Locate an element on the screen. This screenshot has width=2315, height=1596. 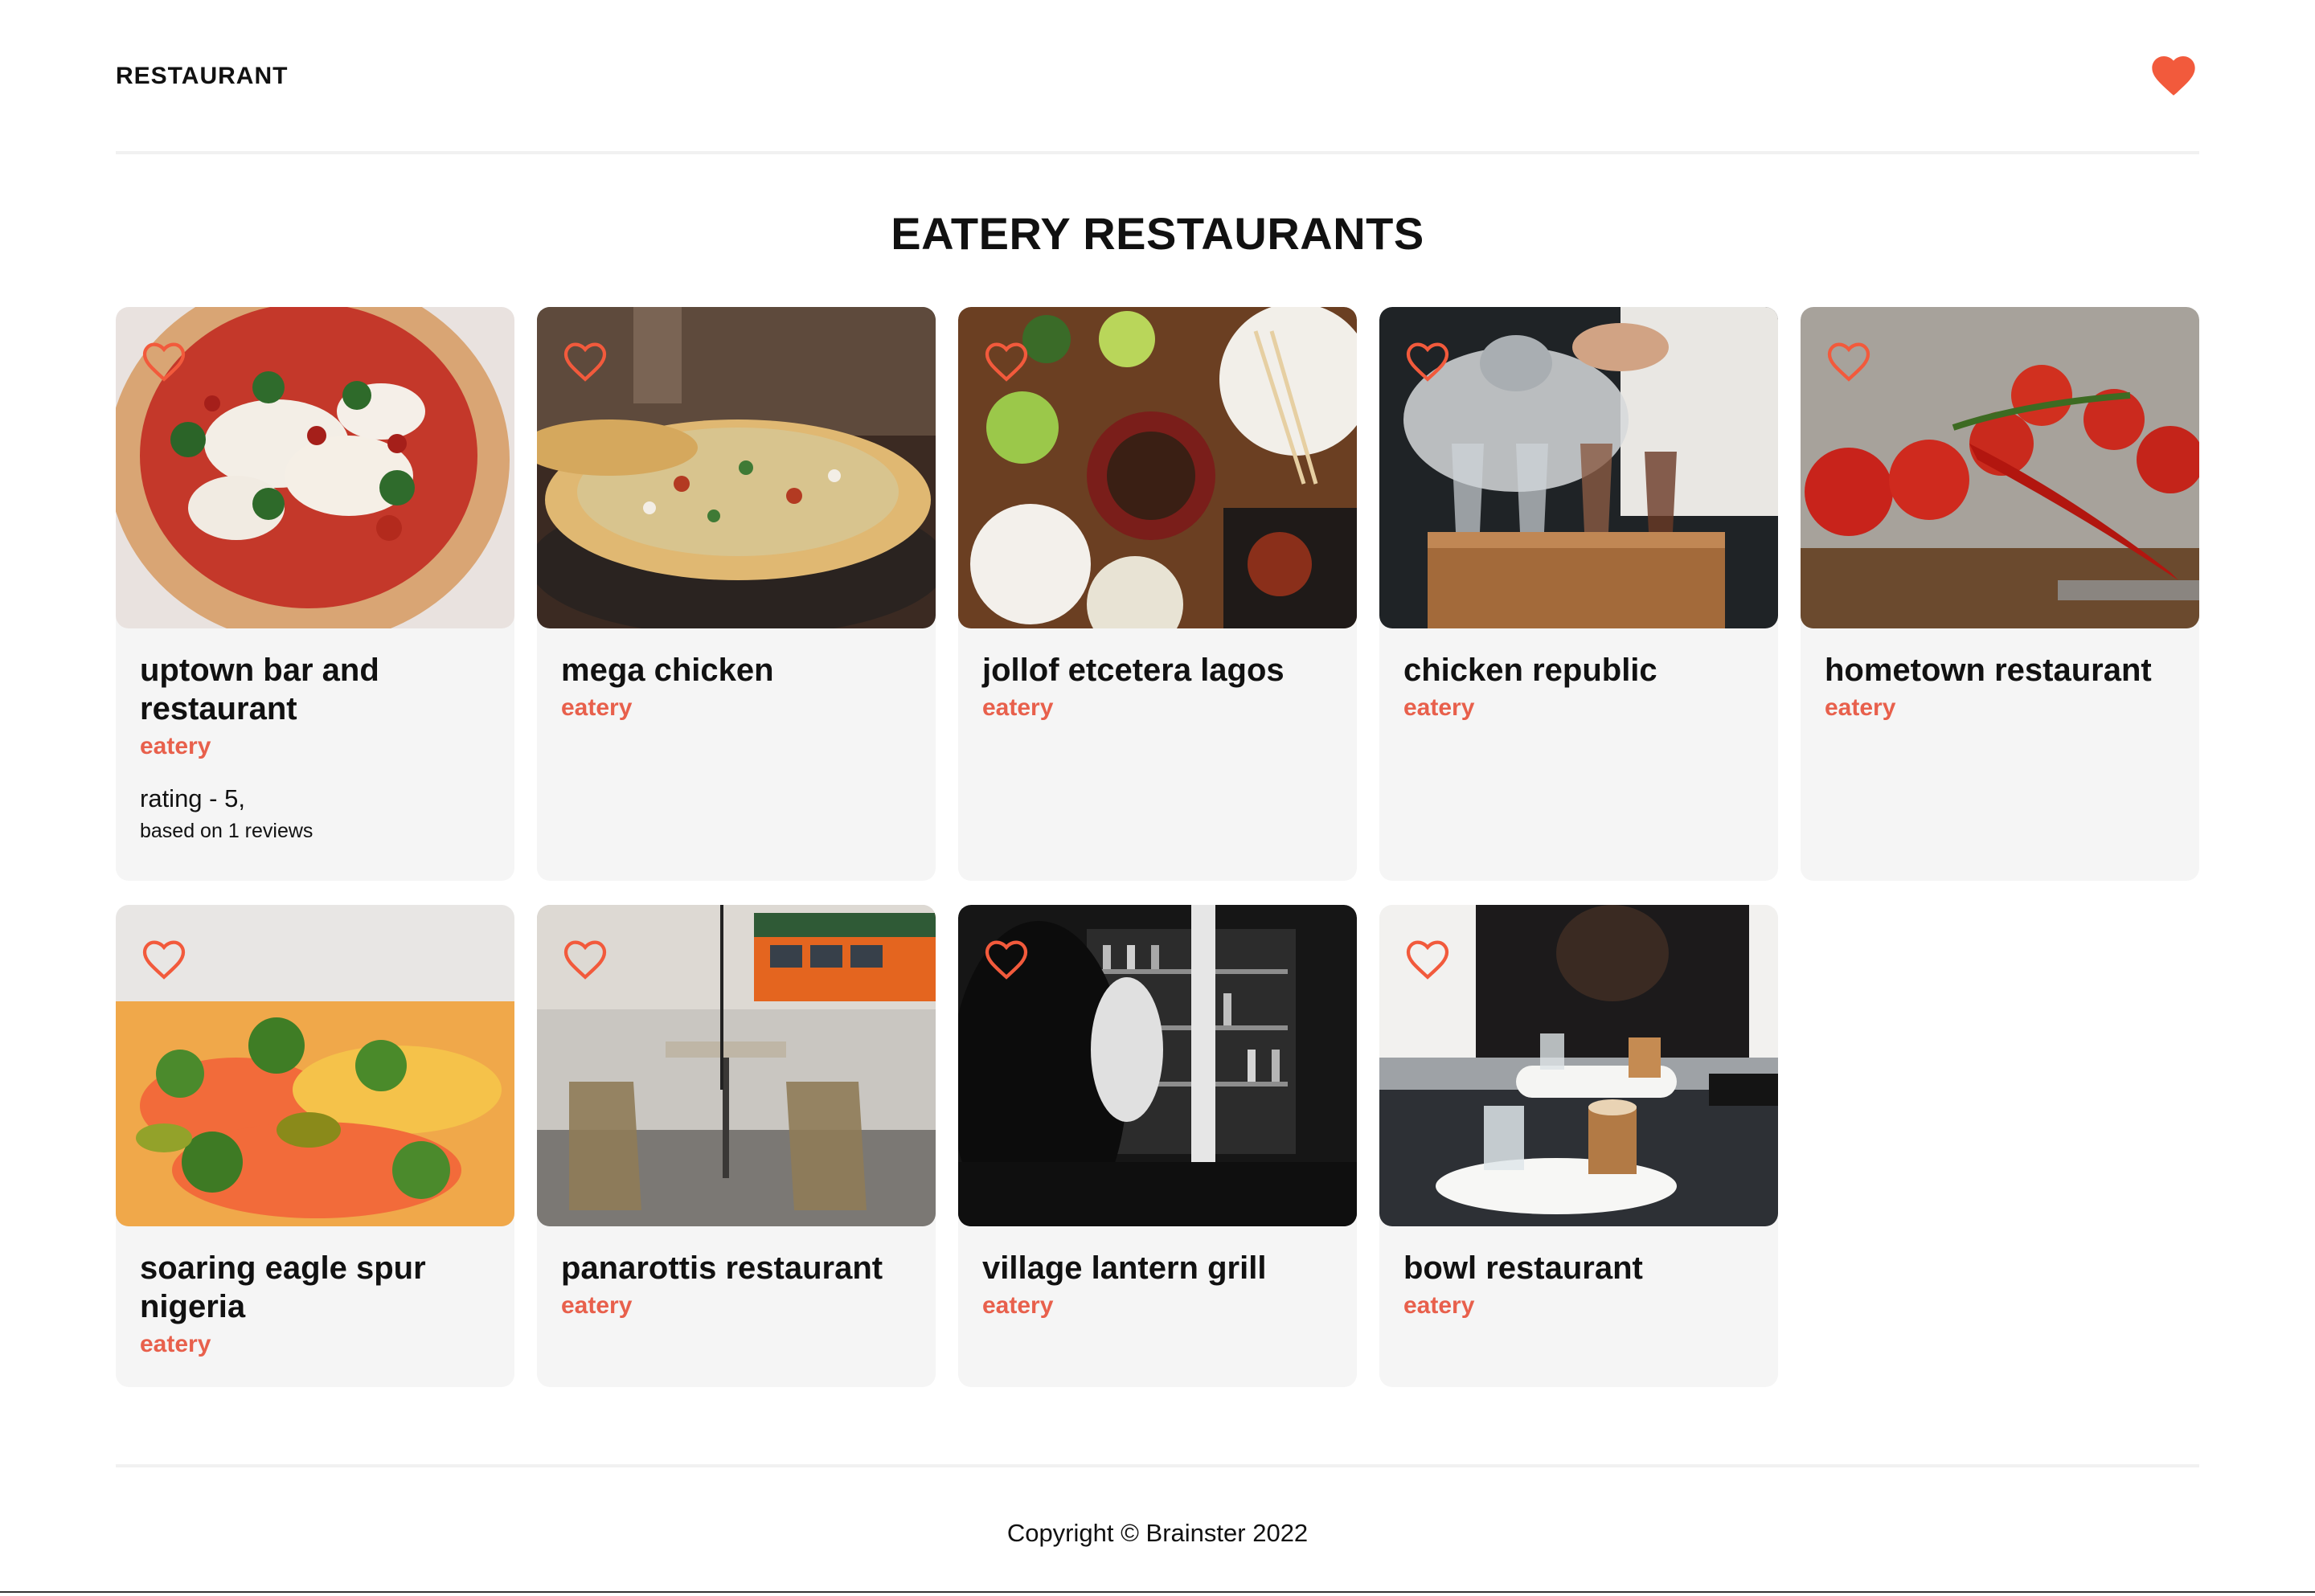
restaurant-card: bowl restaurant eatery is located at coordinates (1578, 1146).